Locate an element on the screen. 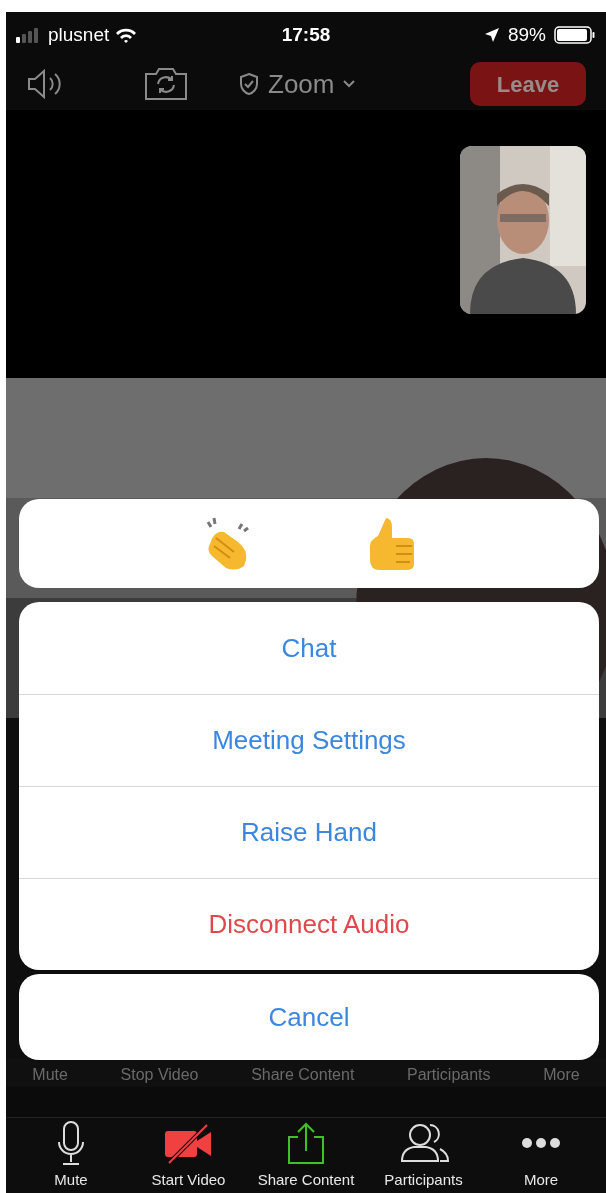  share-icon is located at coordinates (306, 1142).